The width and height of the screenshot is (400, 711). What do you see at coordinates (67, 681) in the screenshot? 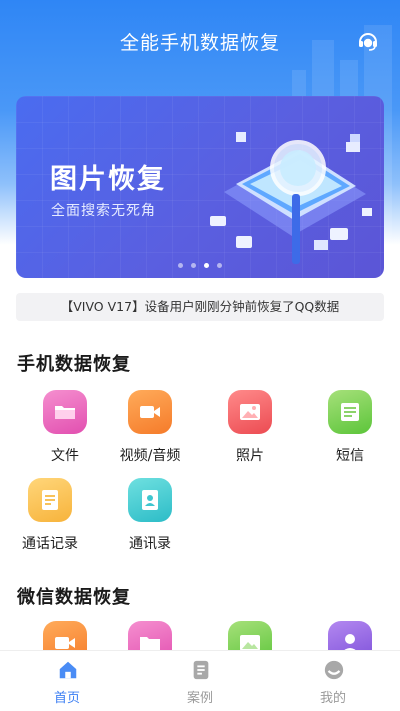
I see `tab-home: 首页` at bounding box center [67, 681].